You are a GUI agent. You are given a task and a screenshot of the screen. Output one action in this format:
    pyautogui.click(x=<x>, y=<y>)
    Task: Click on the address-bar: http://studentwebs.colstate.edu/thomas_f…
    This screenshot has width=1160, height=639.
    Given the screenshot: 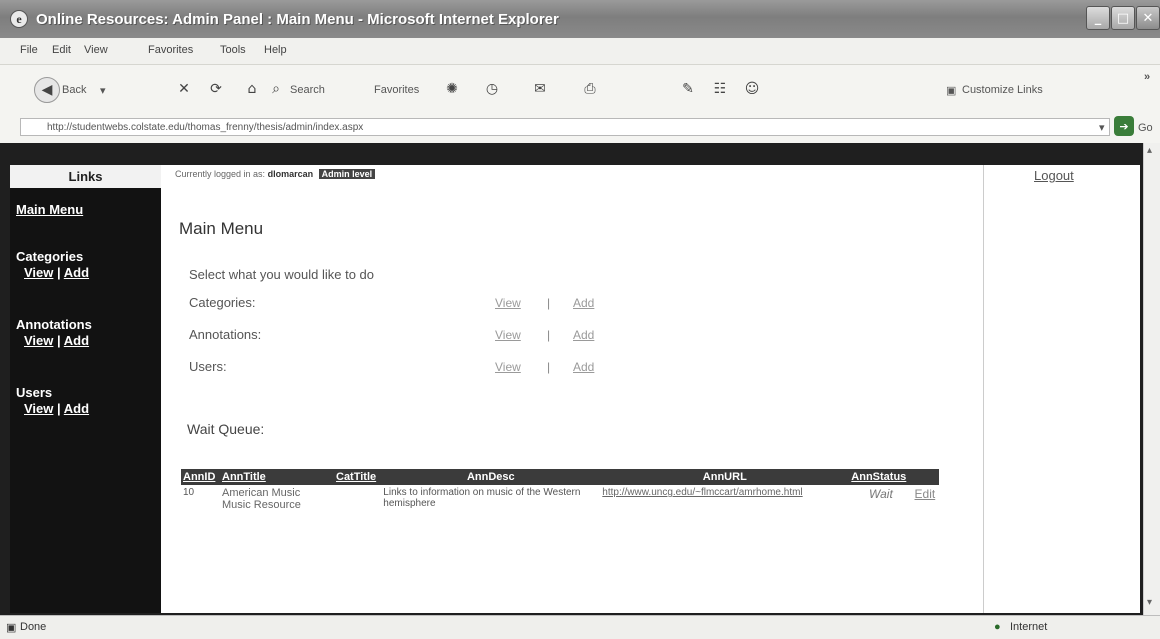 What is the action you would take?
    pyautogui.click(x=580, y=128)
    